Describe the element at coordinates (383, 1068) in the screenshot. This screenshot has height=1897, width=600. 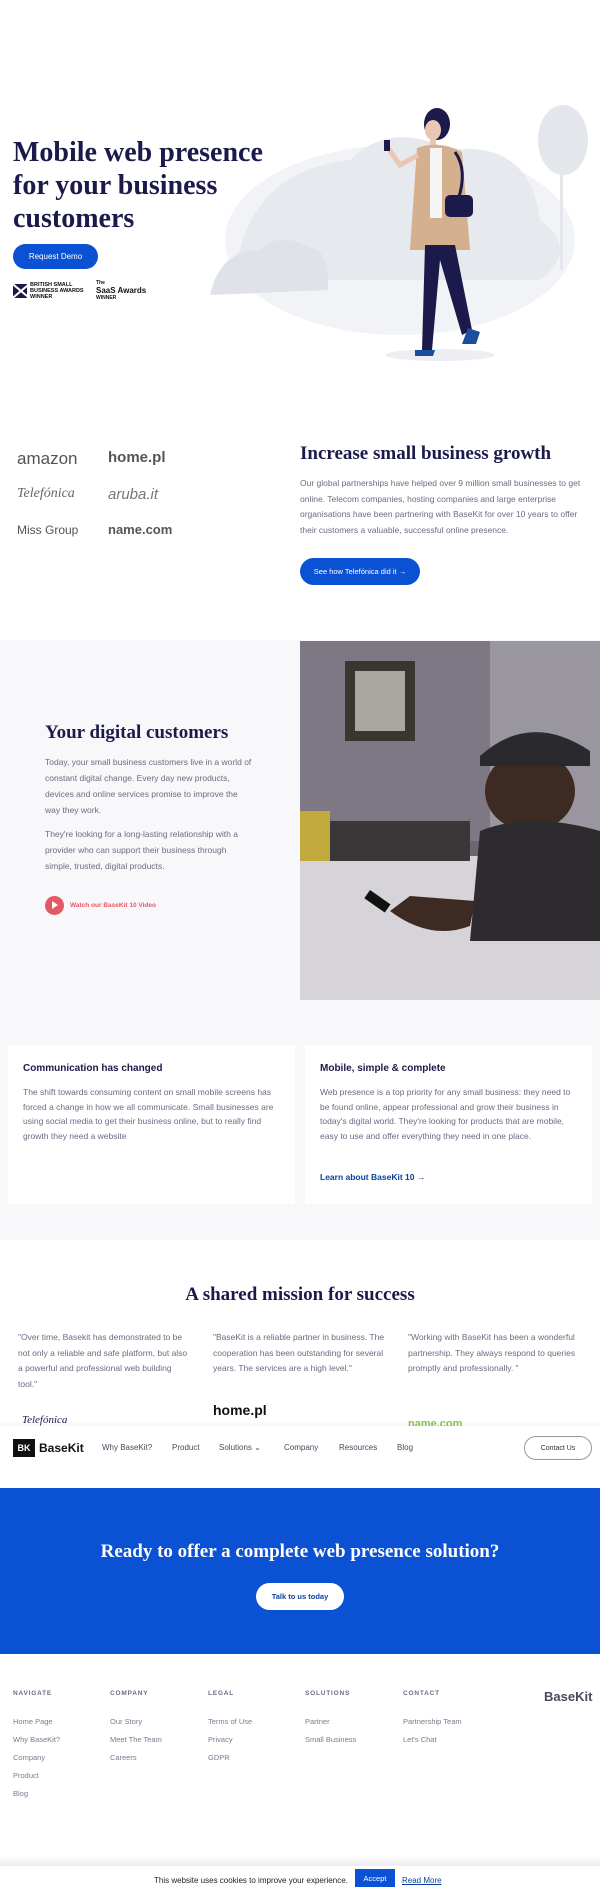
I see `card-title: Mobile, simple & complete` at that location.